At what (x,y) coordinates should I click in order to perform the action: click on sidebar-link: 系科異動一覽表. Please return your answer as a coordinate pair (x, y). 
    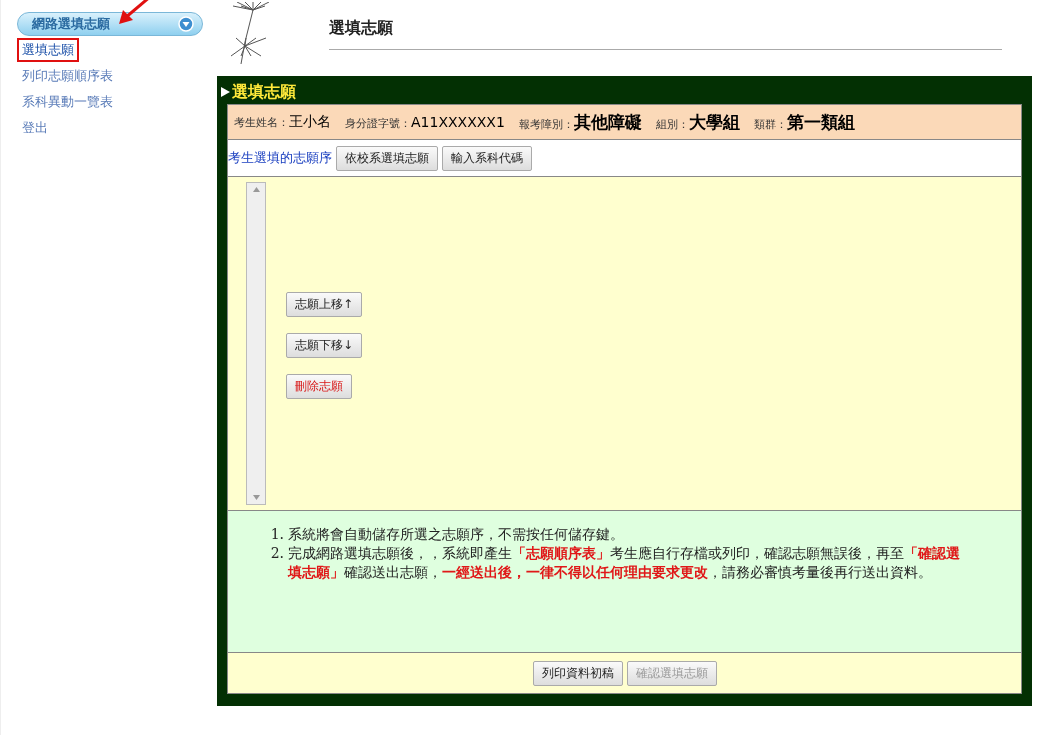
    Looking at the image, I should click on (67, 102).